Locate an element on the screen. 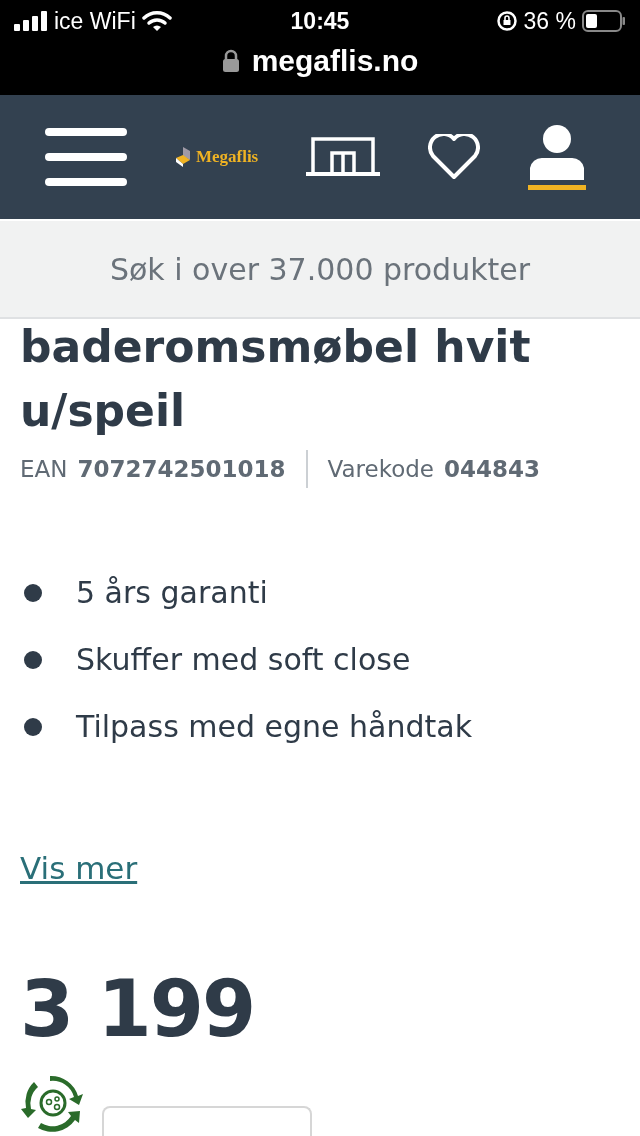 The height and width of the screenshot is (1136, 640). item-code-number: 044843 is located at coordinates (492, 469).